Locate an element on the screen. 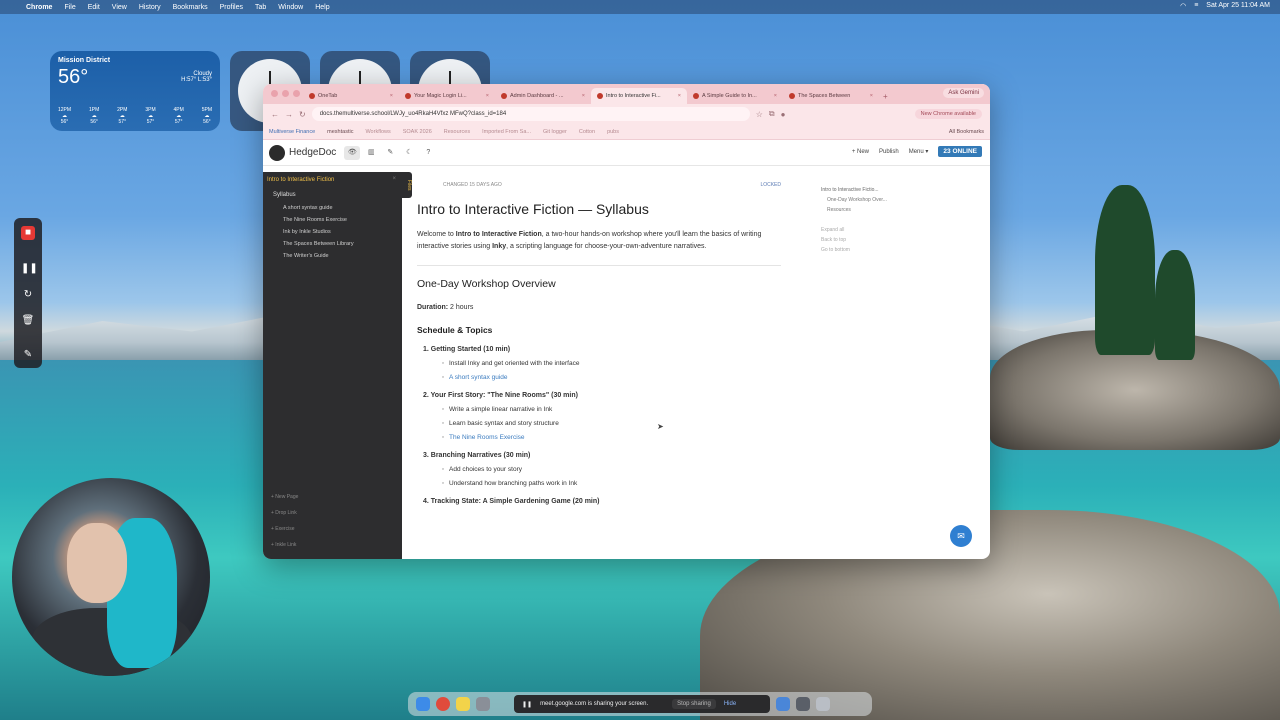  split-mode-icon: ▥ is located at coordinates (371, 153).